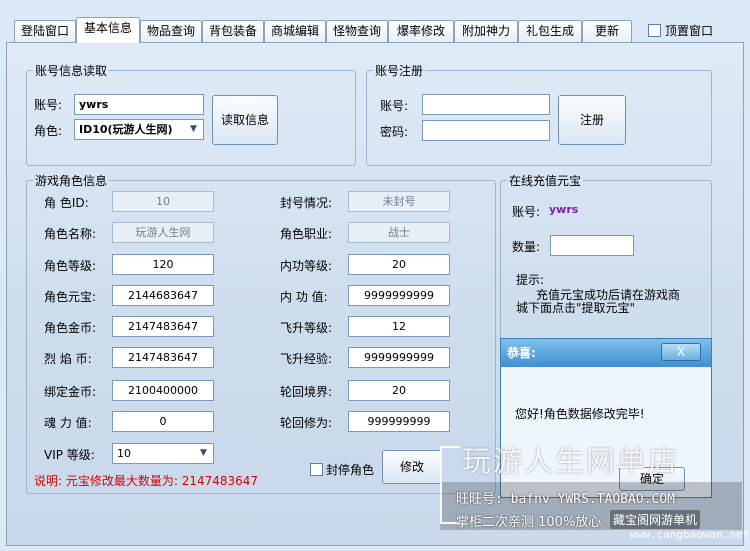  I want to click on role-right-label-7: 轮回修为:, so click(306, 423).